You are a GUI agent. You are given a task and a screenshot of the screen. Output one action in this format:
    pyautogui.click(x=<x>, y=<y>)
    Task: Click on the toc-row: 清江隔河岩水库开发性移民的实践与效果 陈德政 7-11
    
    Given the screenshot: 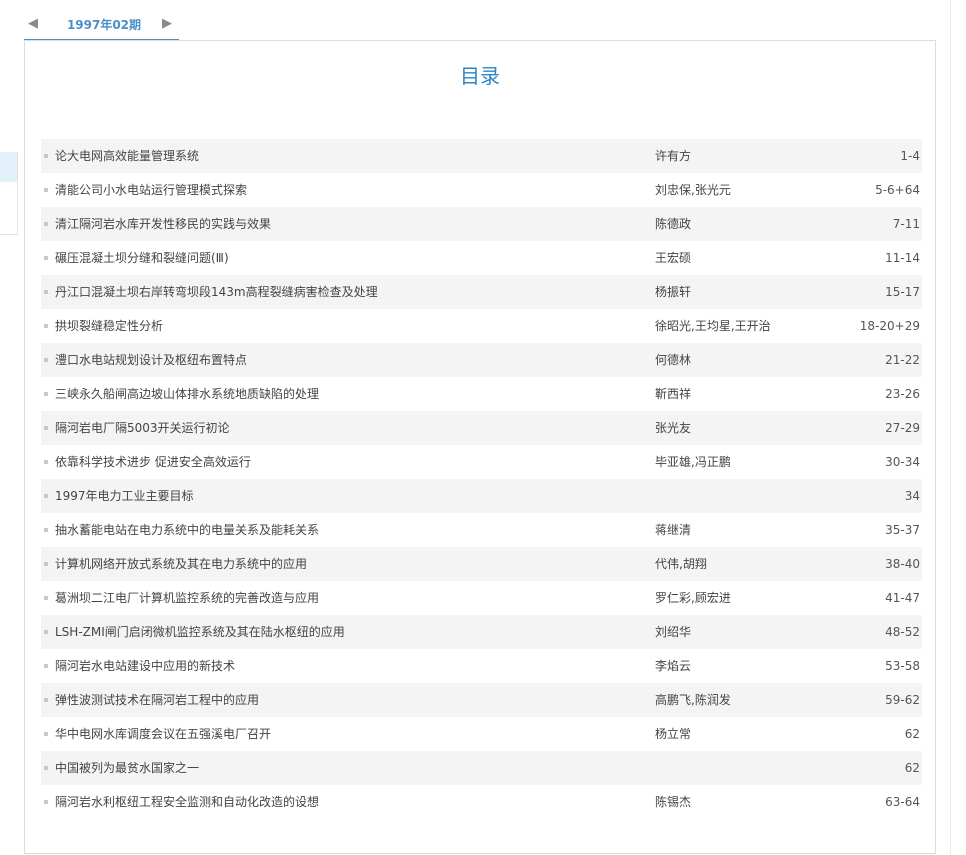 What is the action you would take?
    pyautogui.click(x=481, y=224)
    